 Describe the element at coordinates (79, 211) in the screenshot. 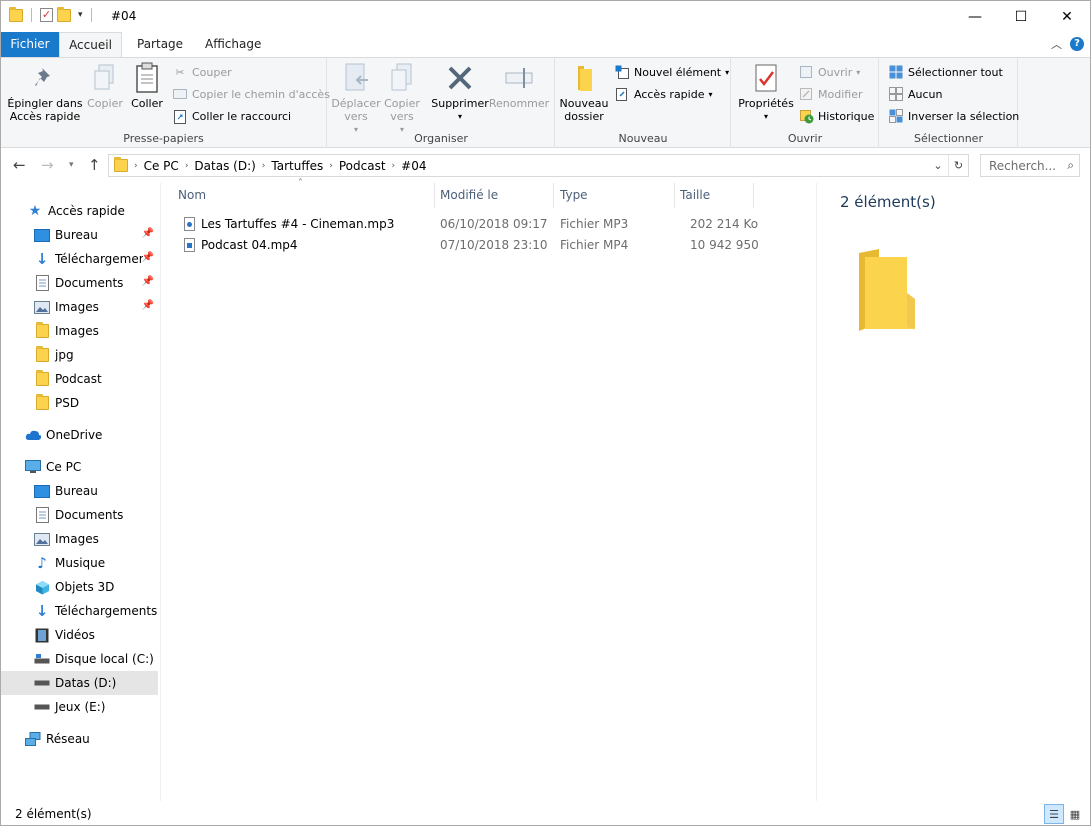

I see `nav-quick-access: ★ Accès rapide` at that location.